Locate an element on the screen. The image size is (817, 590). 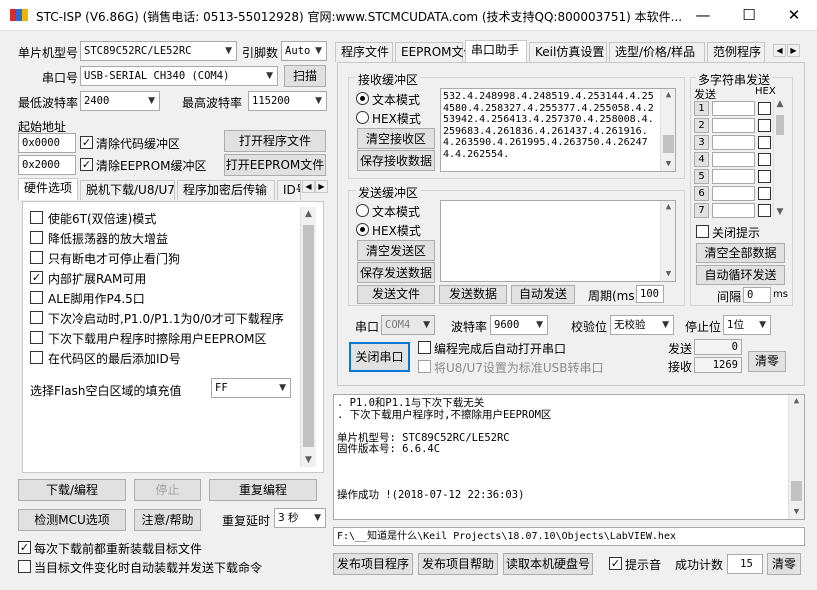
period-input: 100 is located at coordinates (650, 294).